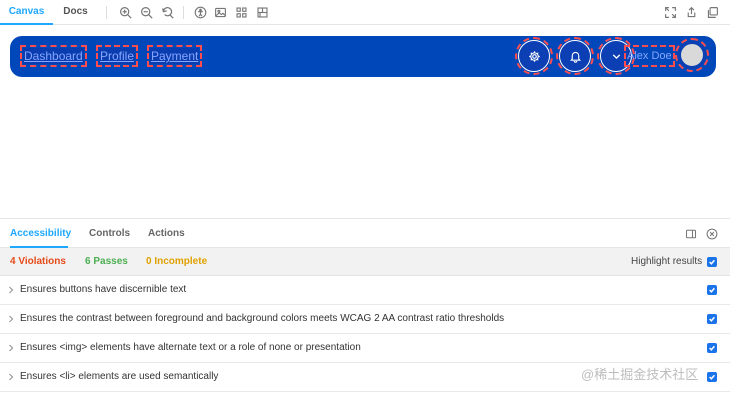  I want to click on highlight-results-checkbox, so click(712, 262).